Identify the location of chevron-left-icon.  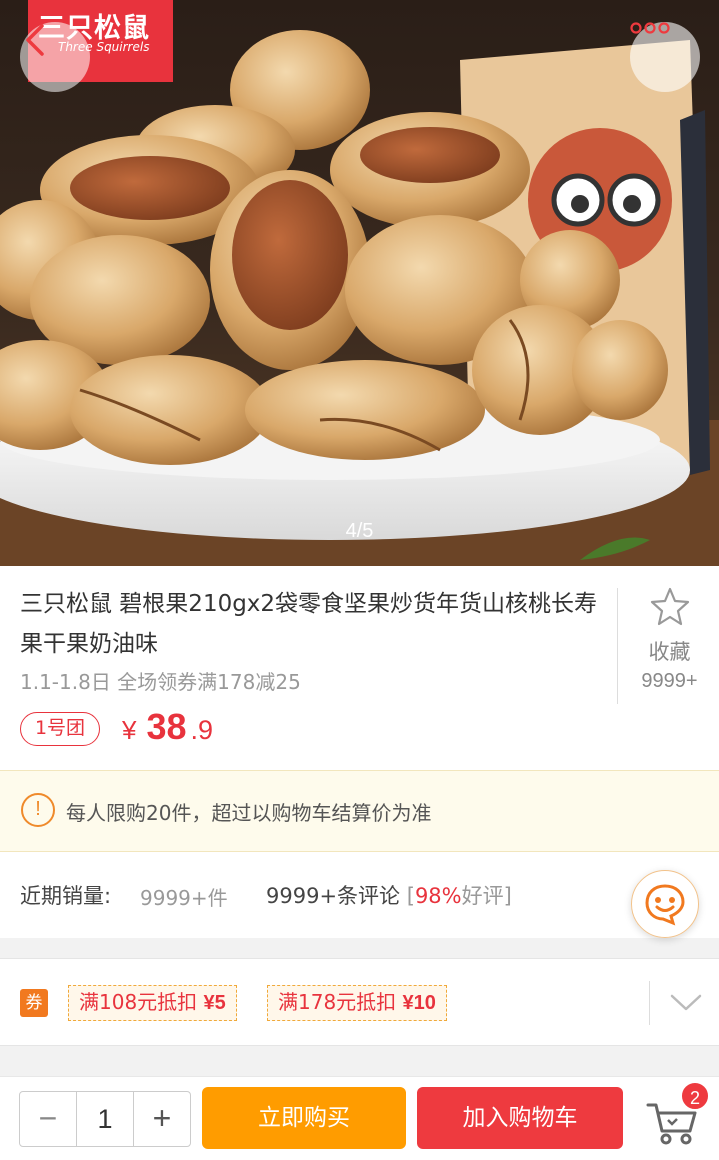
(35, 40).